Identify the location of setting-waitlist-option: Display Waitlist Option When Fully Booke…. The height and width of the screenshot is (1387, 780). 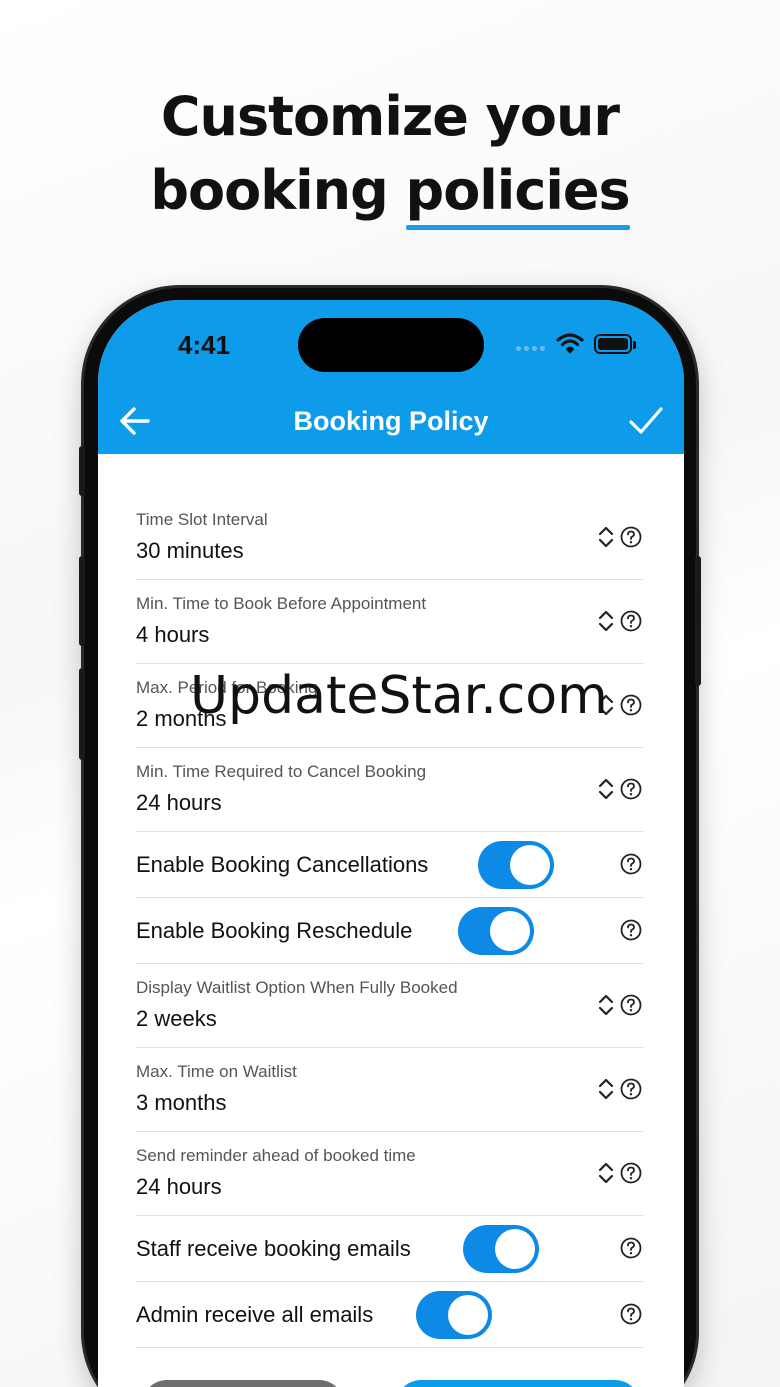
(390, 1006).